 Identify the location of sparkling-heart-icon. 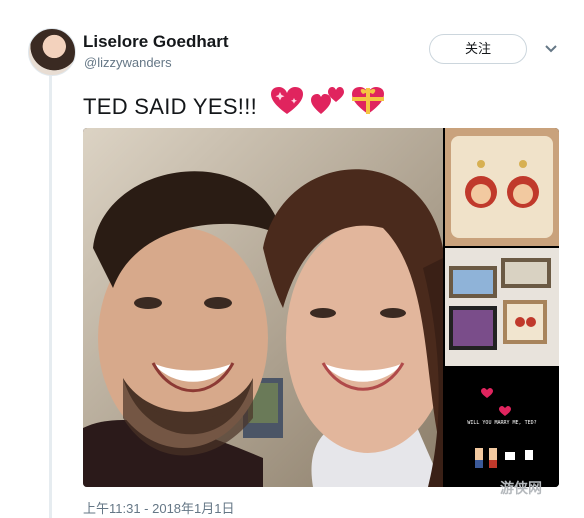
(287, 103).